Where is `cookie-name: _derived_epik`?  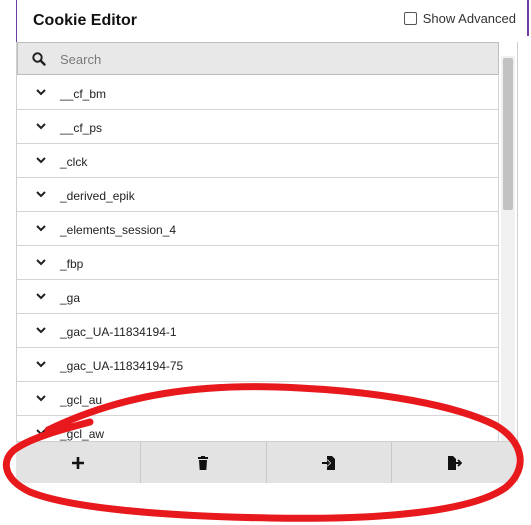 cookie-name: _derived_epik is located at coordinates (97, 196).